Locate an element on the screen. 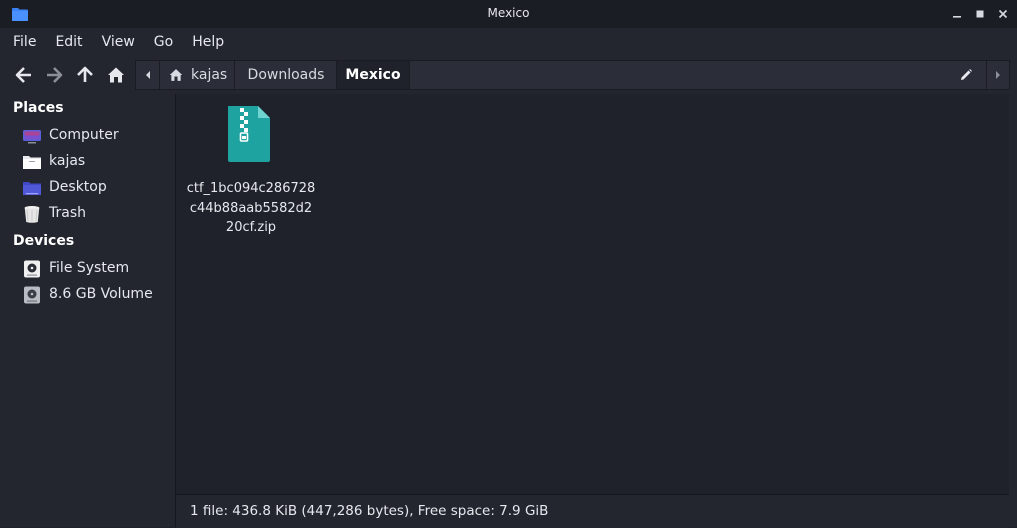 This screenshot has width=1017, height=528. minimize-icon is located at coordinates (957, 17).